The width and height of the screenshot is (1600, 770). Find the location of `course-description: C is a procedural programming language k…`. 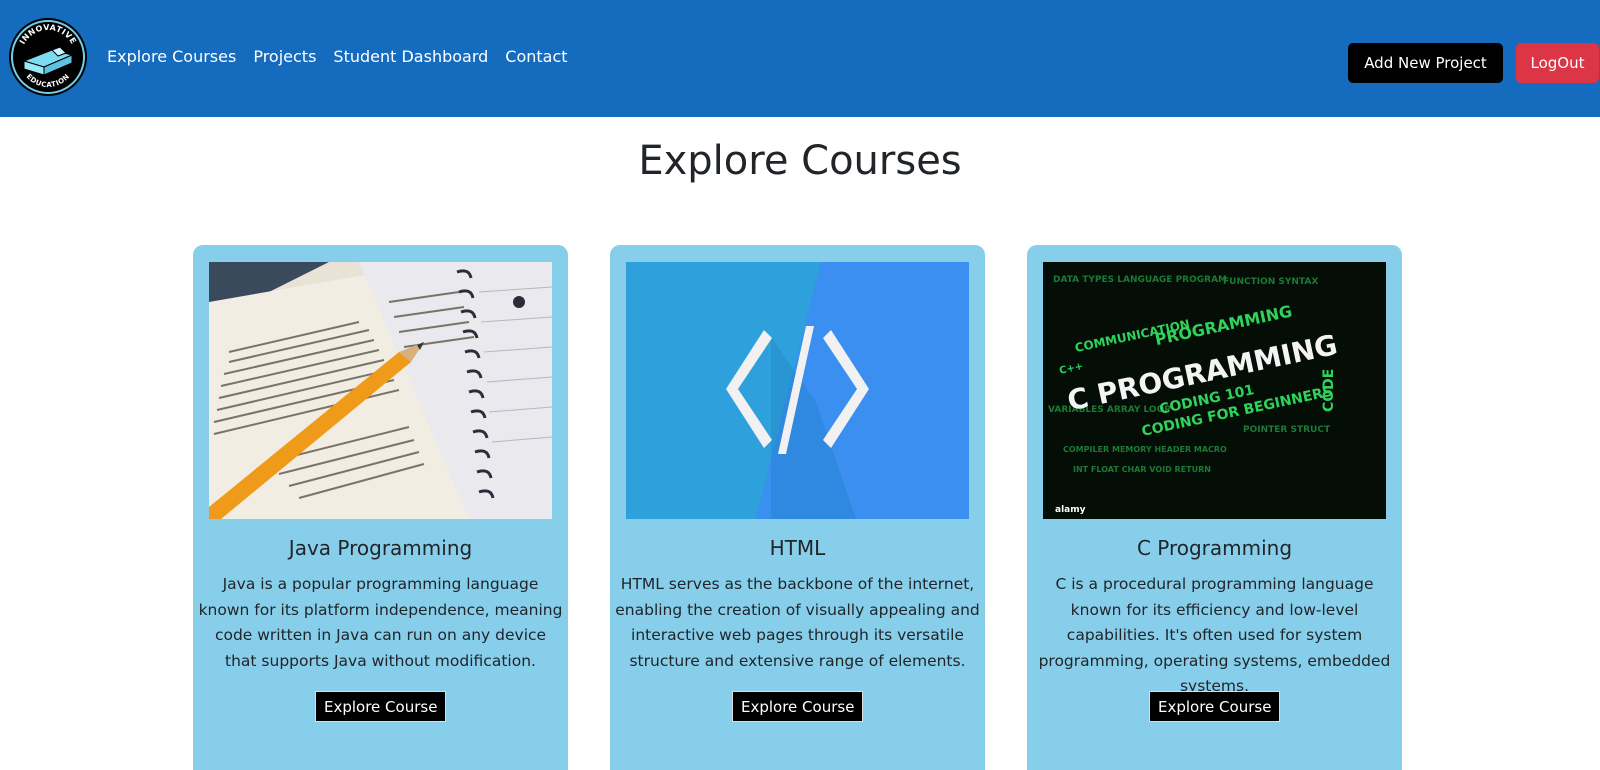

course-description: C is a procedural programming language k… is located at coordinates (1214, 635).